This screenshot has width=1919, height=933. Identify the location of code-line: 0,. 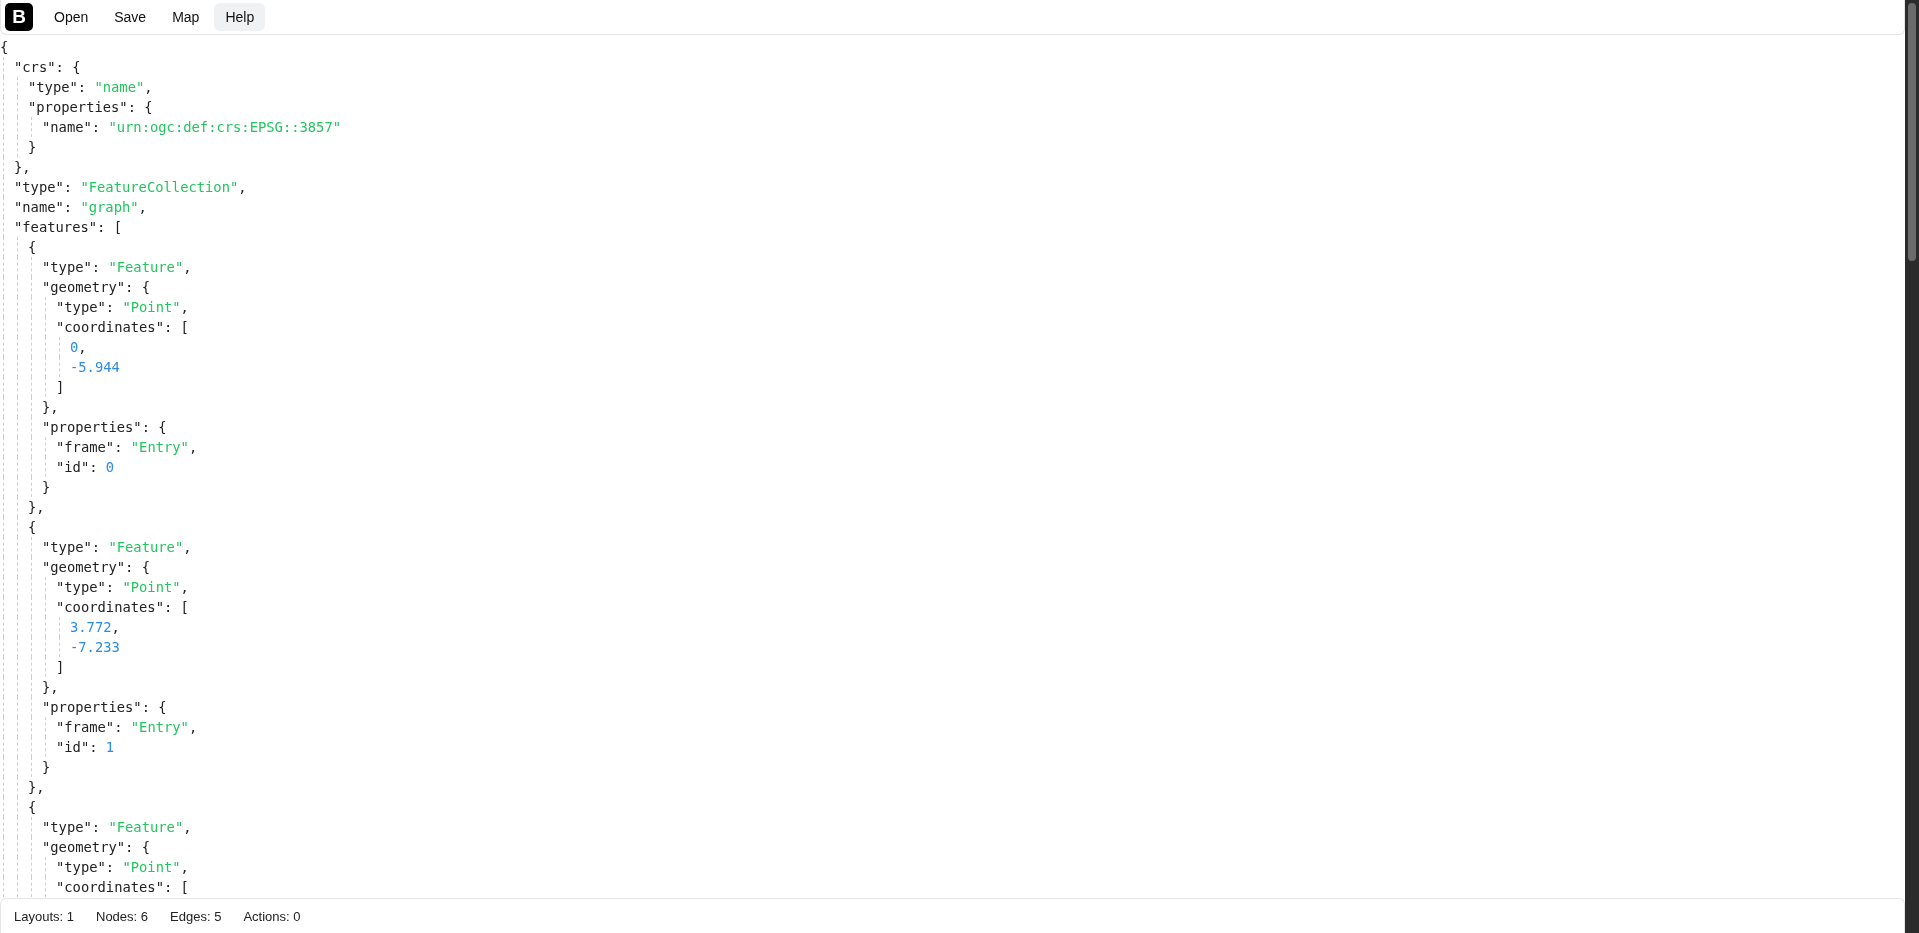
(78, 347).